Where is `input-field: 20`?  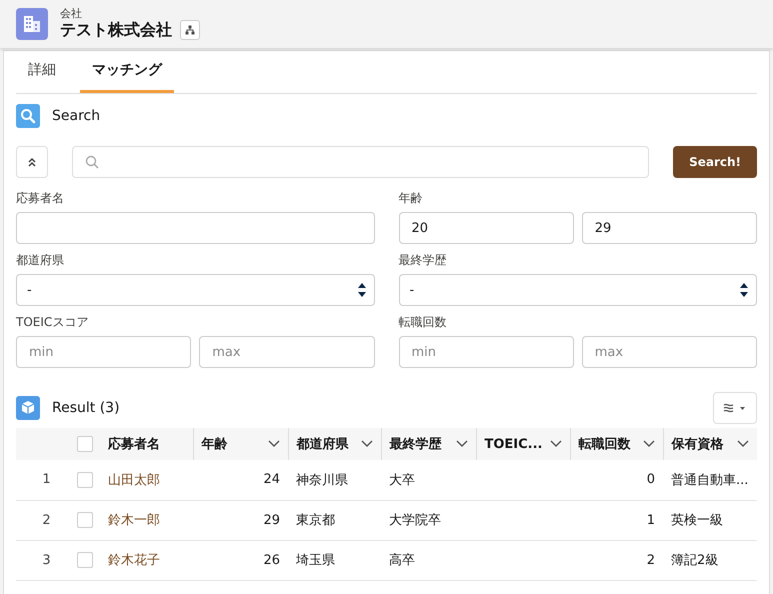
input-field: 20 is located at coordinates (486, 228).